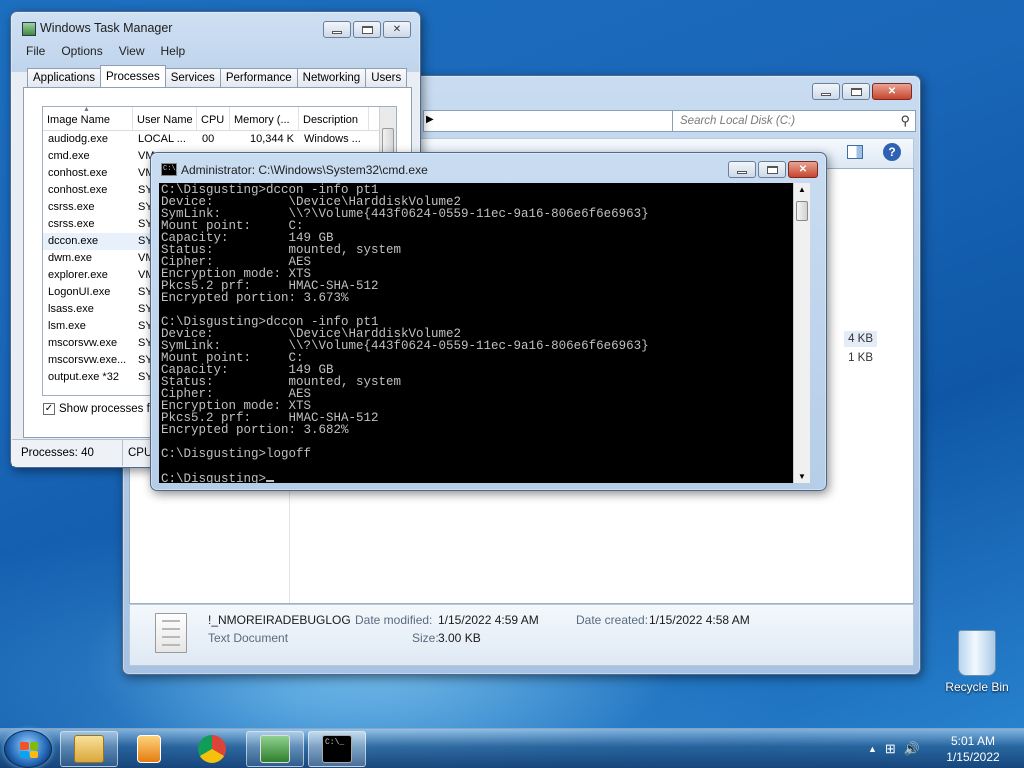 This screenshot has width=1024, height=768. Describe the element at coordinates (802, 211) in the screenshot. I see `scrollbar-thumb` at that location.